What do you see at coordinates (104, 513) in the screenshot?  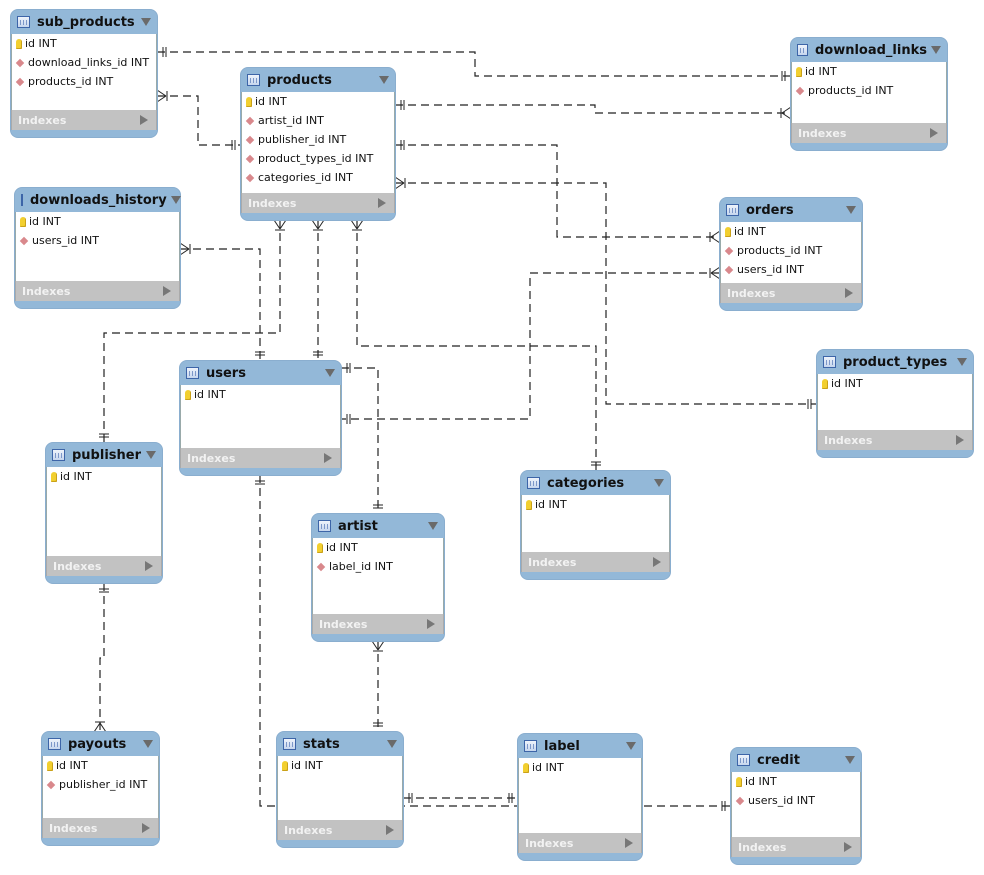 I see `table-publisher: publisher id INT Indexes` at bounding box center [104, 513].